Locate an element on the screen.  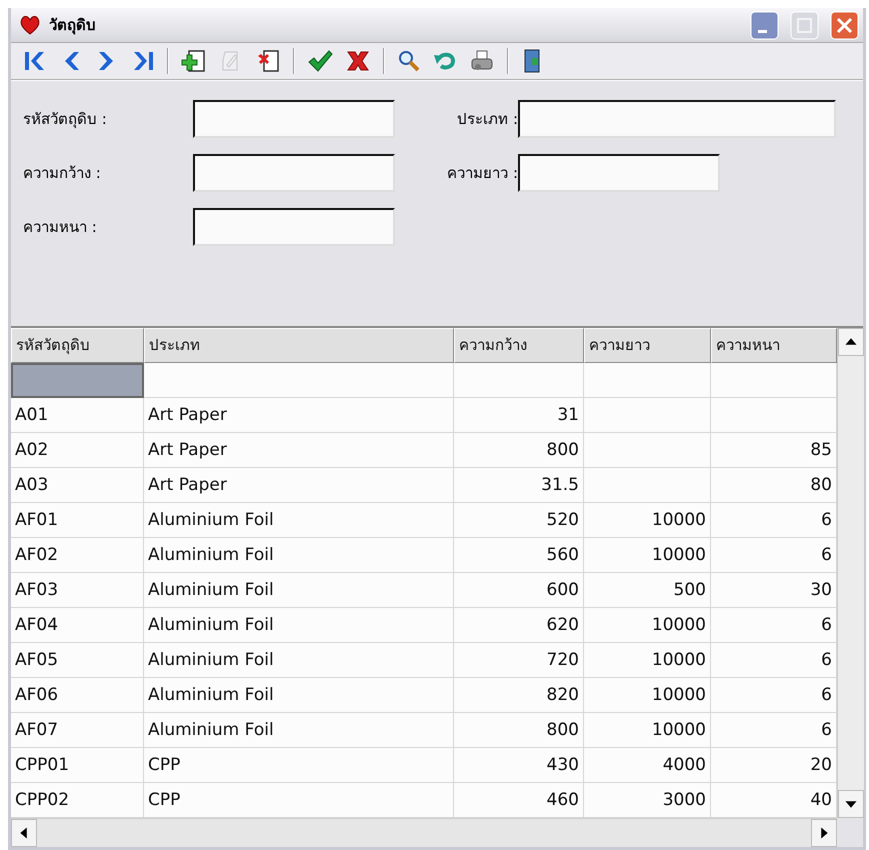
scroll-up-icon is located at coordinates (851, 342).